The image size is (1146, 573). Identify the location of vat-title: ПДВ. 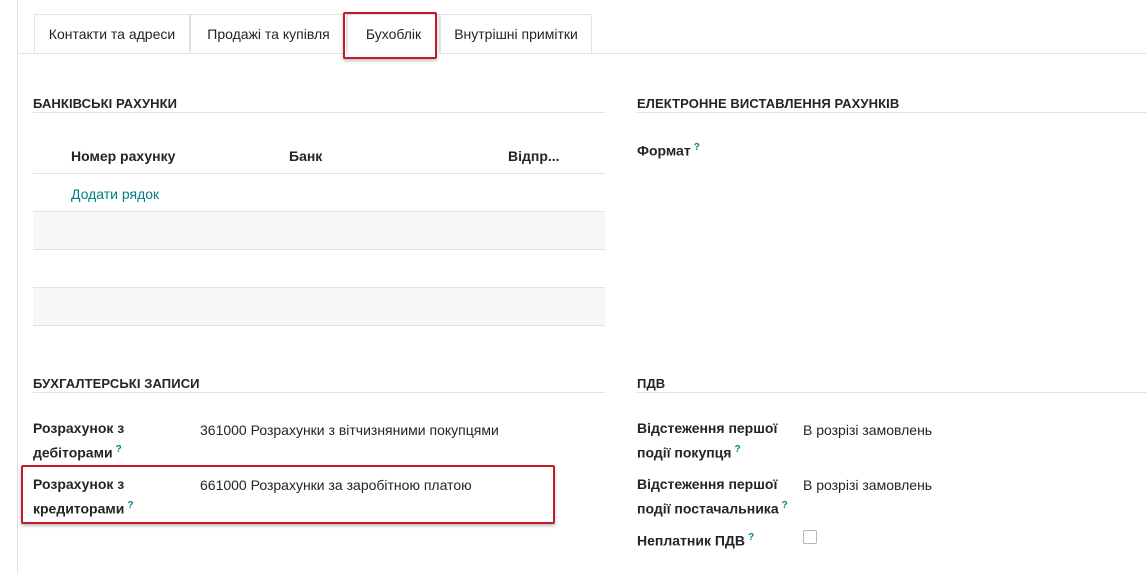
(651, 383).